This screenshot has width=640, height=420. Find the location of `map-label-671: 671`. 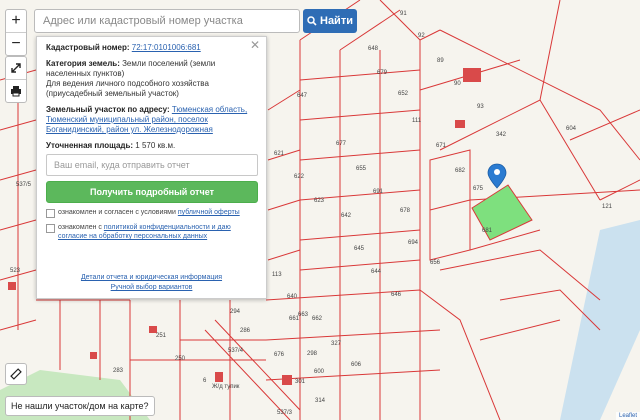

map-label-671: 671 is located at coordinates (441, 146).